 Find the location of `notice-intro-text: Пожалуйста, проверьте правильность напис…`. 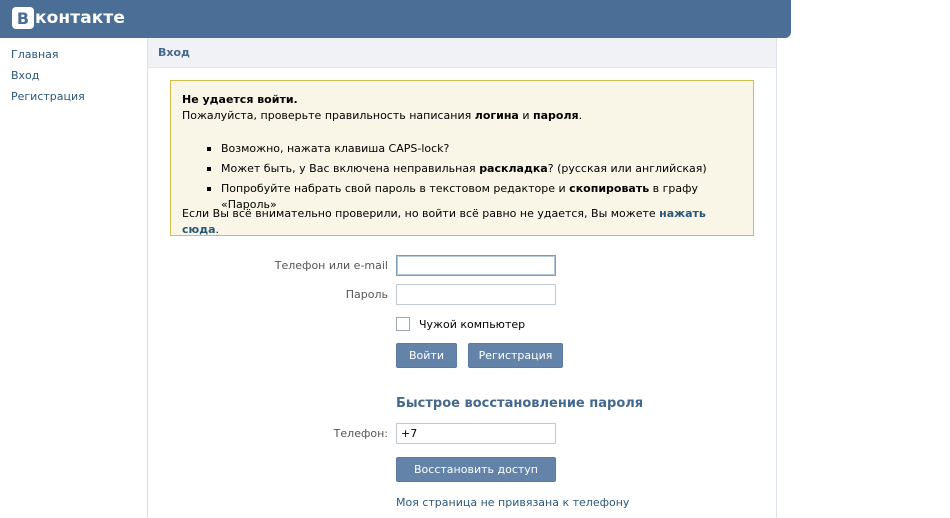

notice-intro-text: Пожалуйста, проверьте правильность напис… is located at coordinates (328, 115).